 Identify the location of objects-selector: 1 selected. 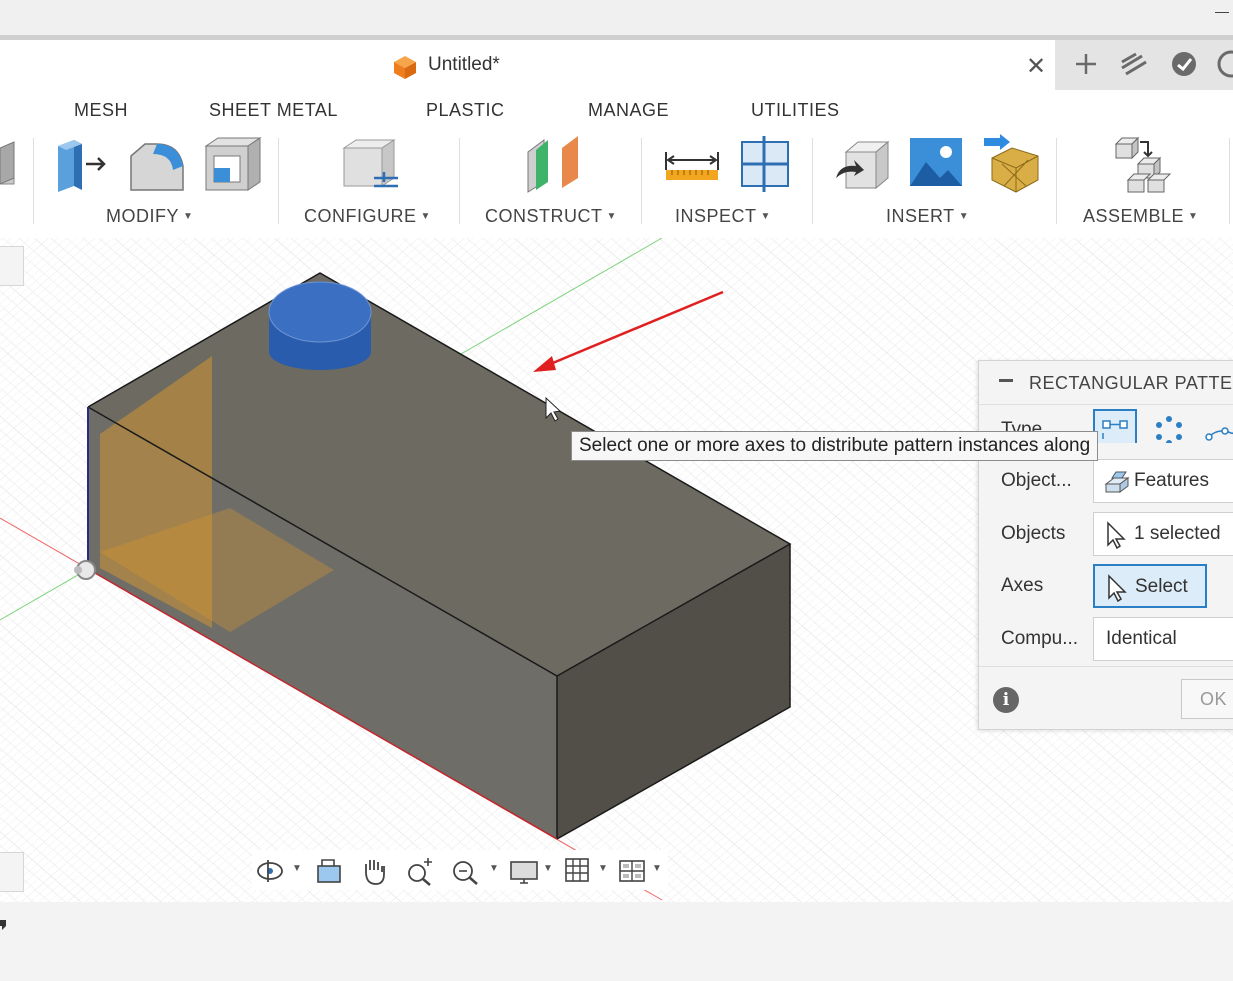
(1163, 534).